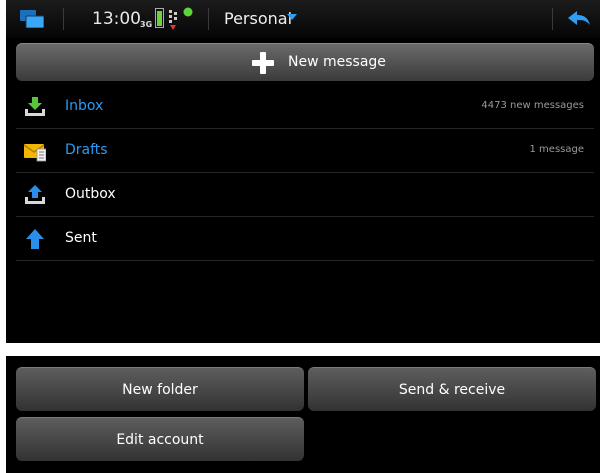 Image resolution: width=600 pixels, height=473 pixels. What do you see at coordinates (86, 150) in the screenshot?
I see `folder-name: Drafts` at bounding box center [86, 150].